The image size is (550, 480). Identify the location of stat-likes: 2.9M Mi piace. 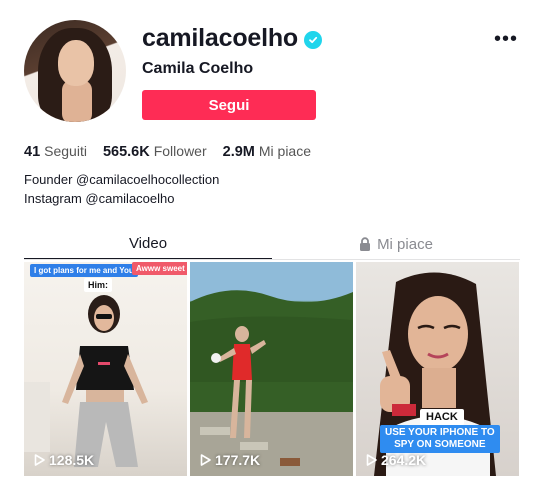
(267, 151).